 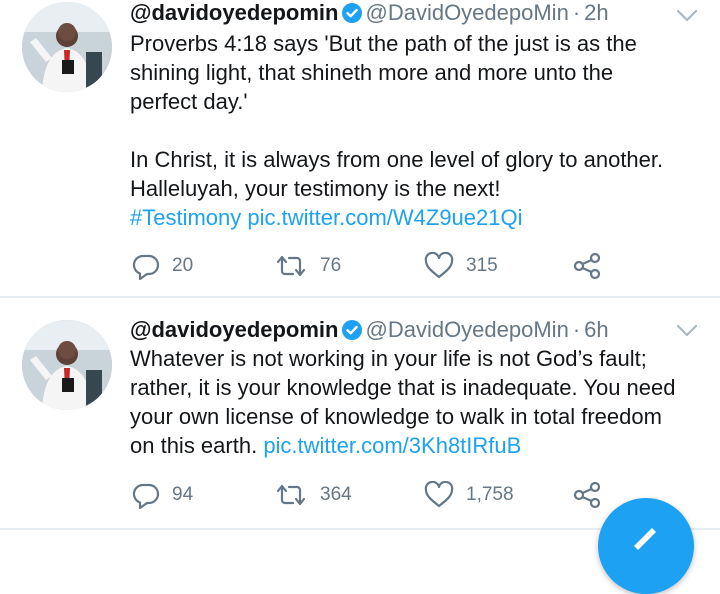 I want to click on compose-tweet-icon, so click(x=645, y=539).